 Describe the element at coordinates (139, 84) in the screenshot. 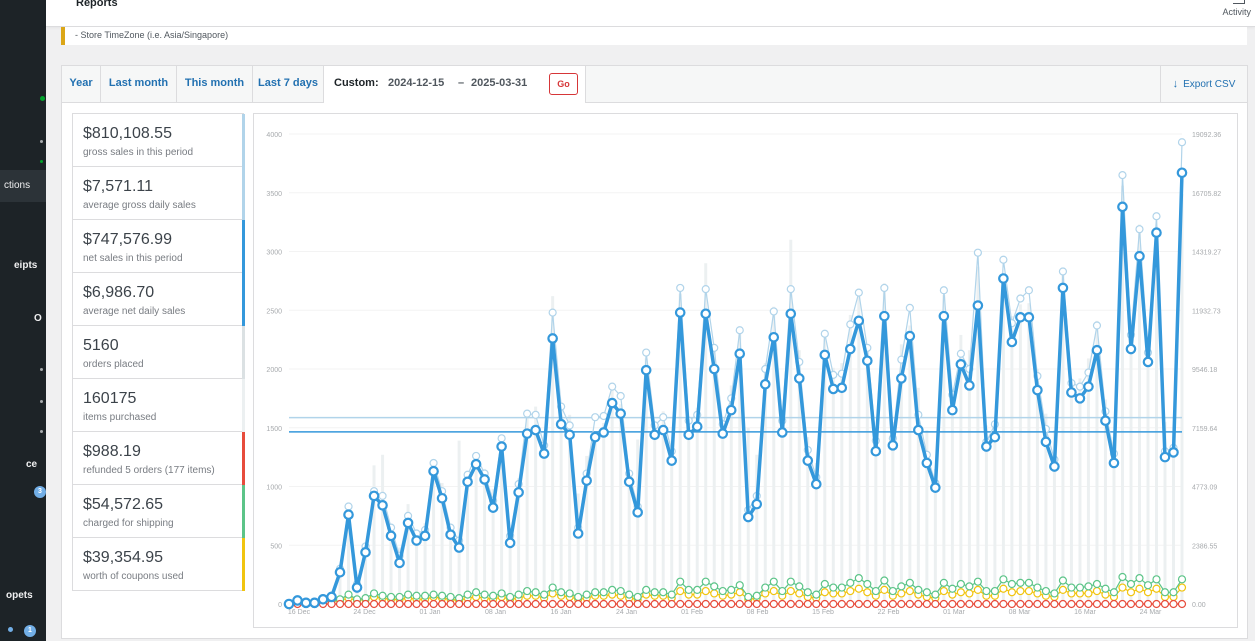

I see `tab-last-month: Last month` at that location.